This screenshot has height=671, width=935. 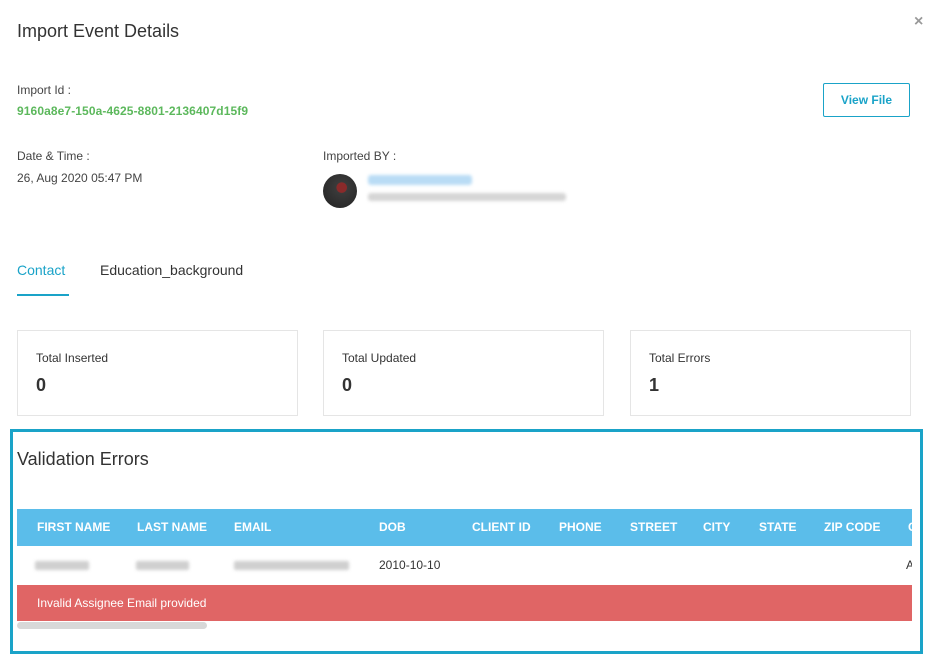 I want to click on column-header-truncated: C, so click(x=910, y=527).